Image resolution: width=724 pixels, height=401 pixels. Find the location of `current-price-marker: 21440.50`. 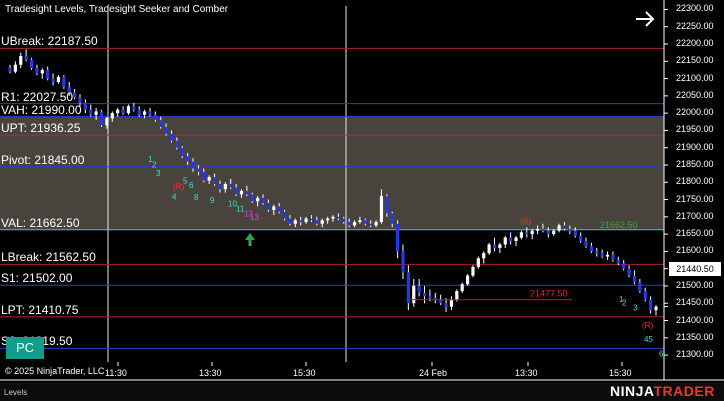

current-price-marker: 21440.50 is located at coordinates (695, 269).